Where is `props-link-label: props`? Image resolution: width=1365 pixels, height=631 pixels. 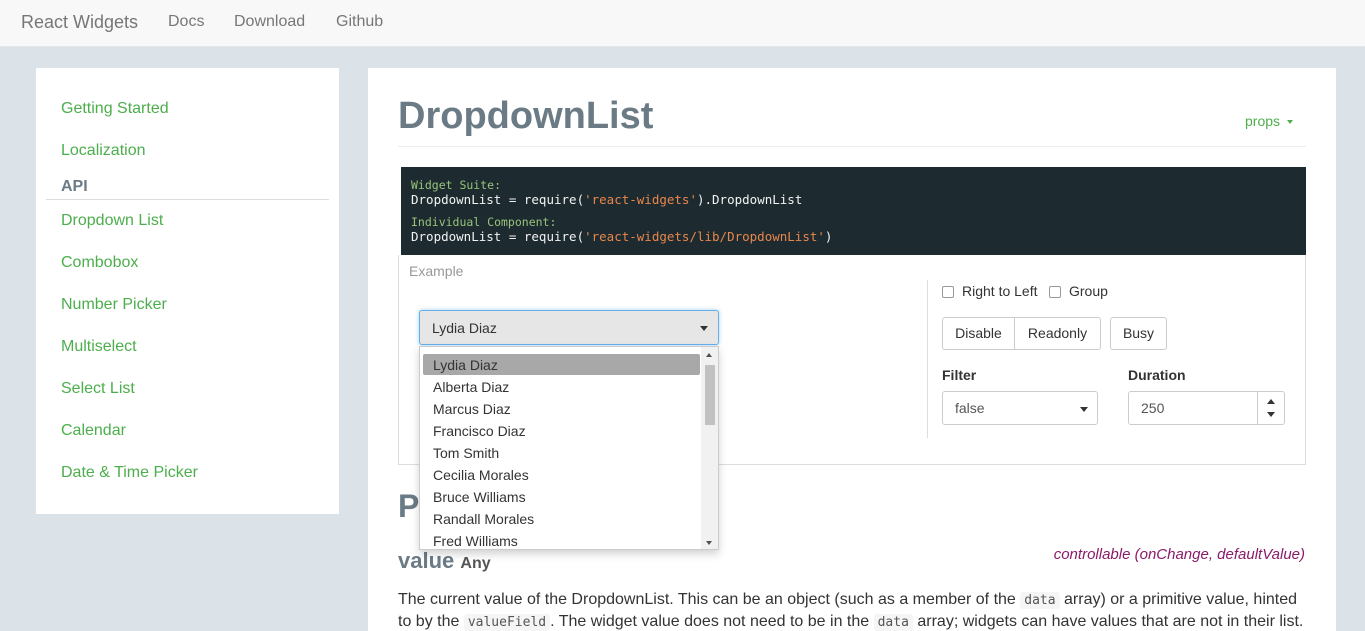 props-link-label: props is located at coordinates (1263, 121).